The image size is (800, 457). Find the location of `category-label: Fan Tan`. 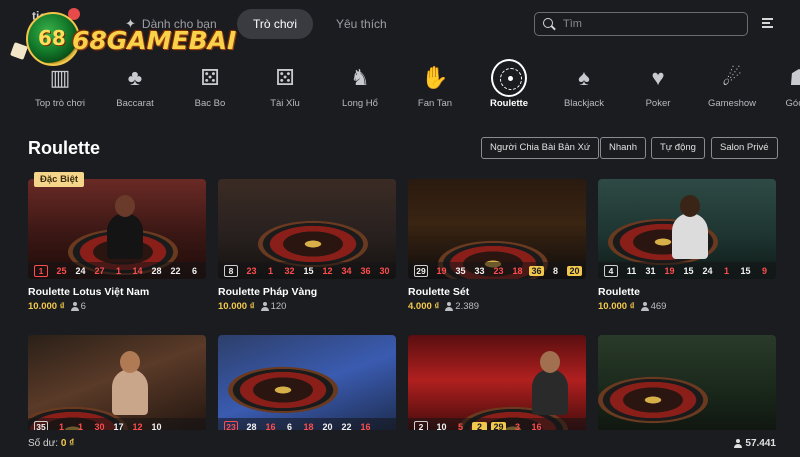

category-label: Fan Tan is located at coordinates (435, 103).